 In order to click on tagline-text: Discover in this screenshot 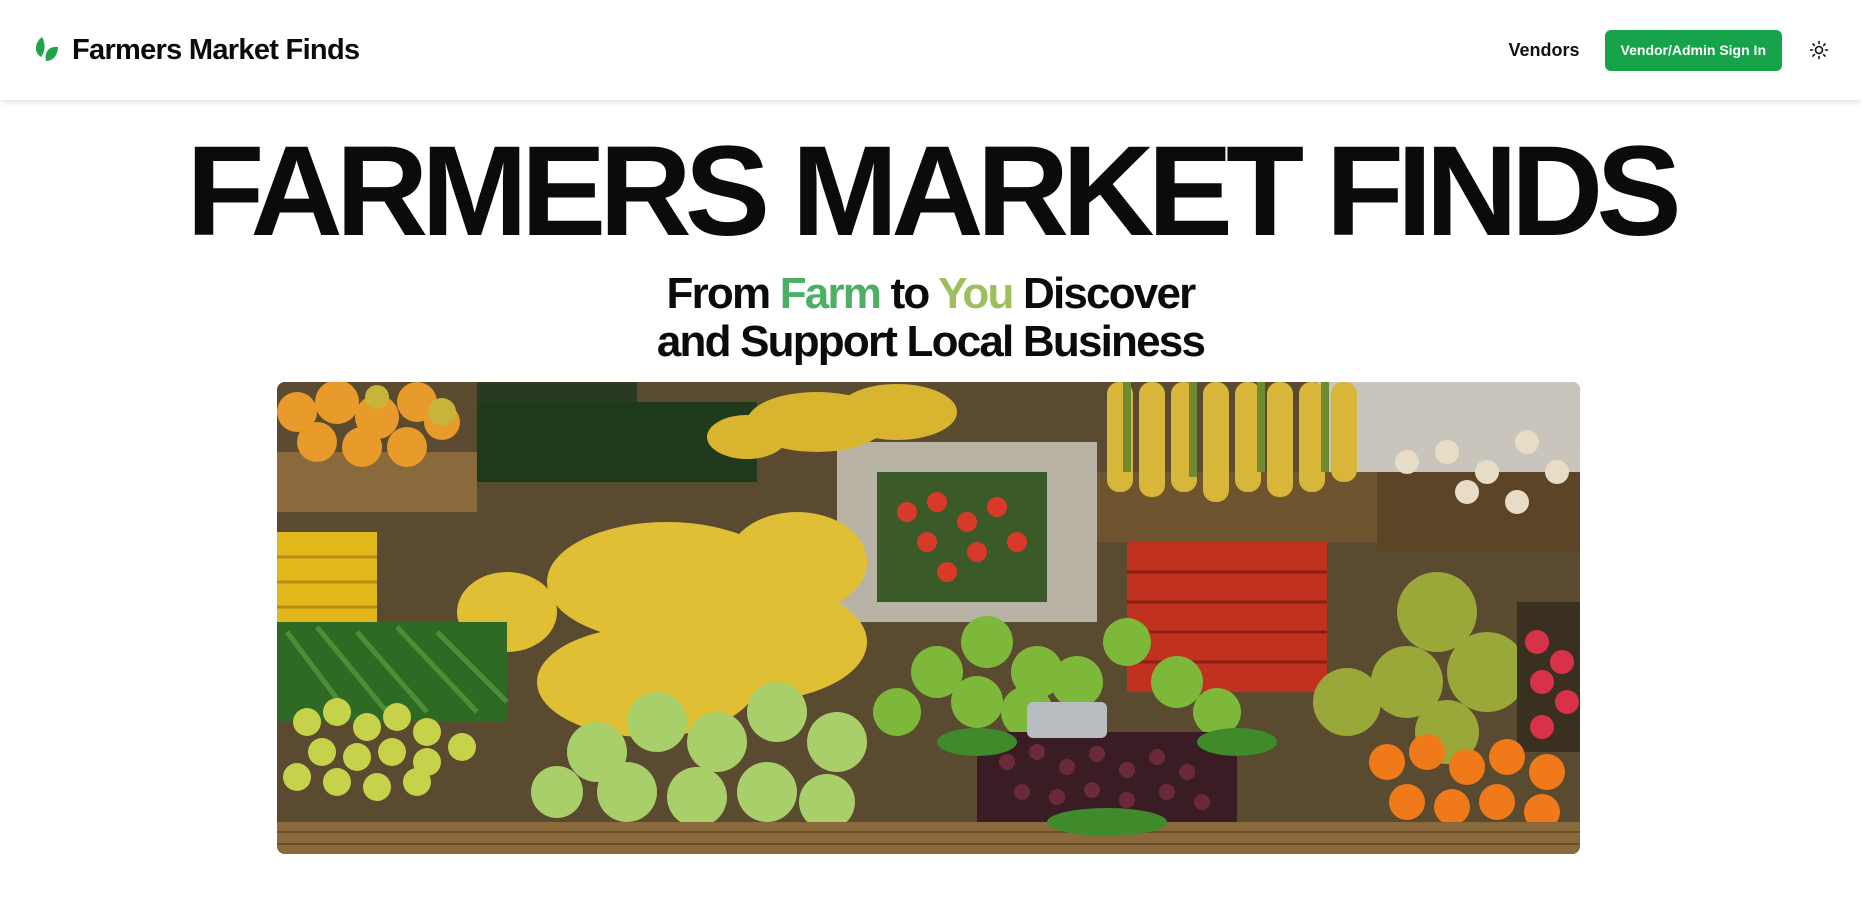, I will do `click(1104, 293)`.